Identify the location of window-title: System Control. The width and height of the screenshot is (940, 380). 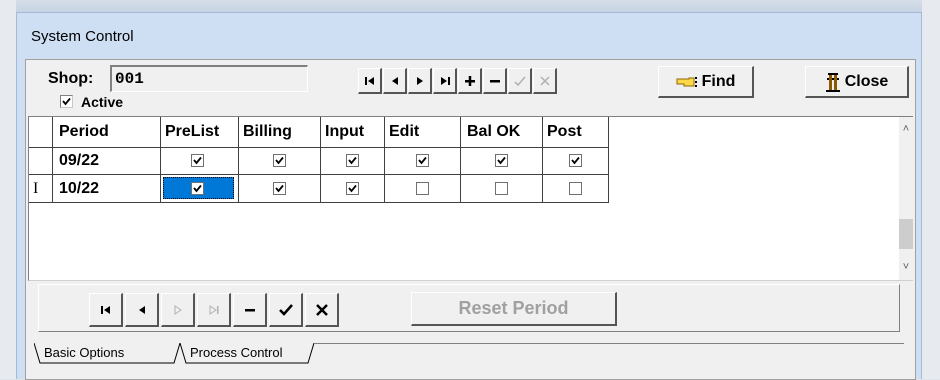
(82, 36).